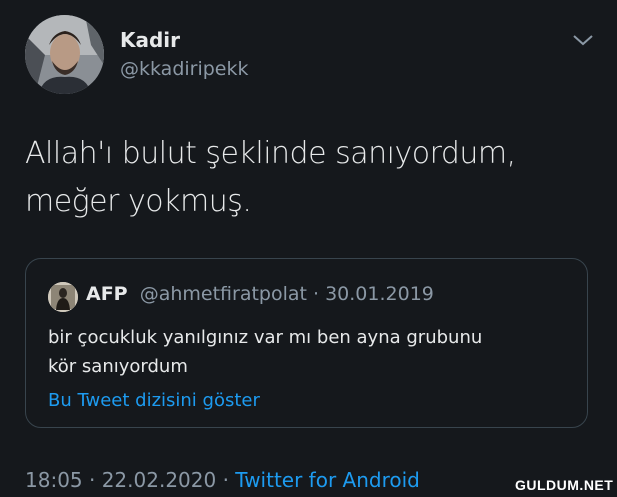 The width and height of the screenshot is (617, 497). Describe the element at coordinates (184, 69) in the screenshot. I see `author-handle: @kkadiripekk` at that location.